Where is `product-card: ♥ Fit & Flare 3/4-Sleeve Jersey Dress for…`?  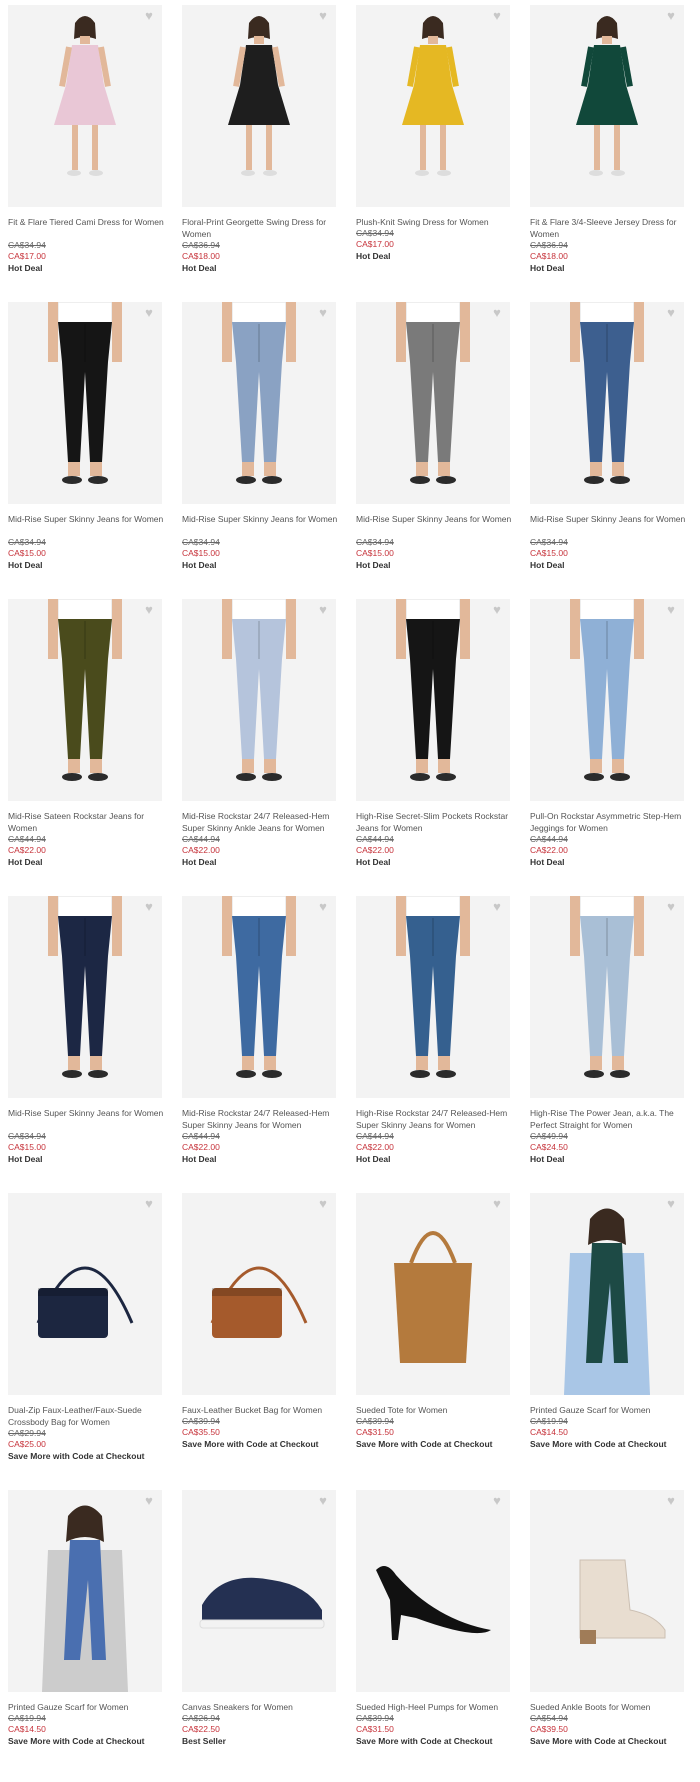
product-card: ♥ Fit & Flare 3/4-Sleeve Jersey Dress for… is located at coordinates (614, 148).